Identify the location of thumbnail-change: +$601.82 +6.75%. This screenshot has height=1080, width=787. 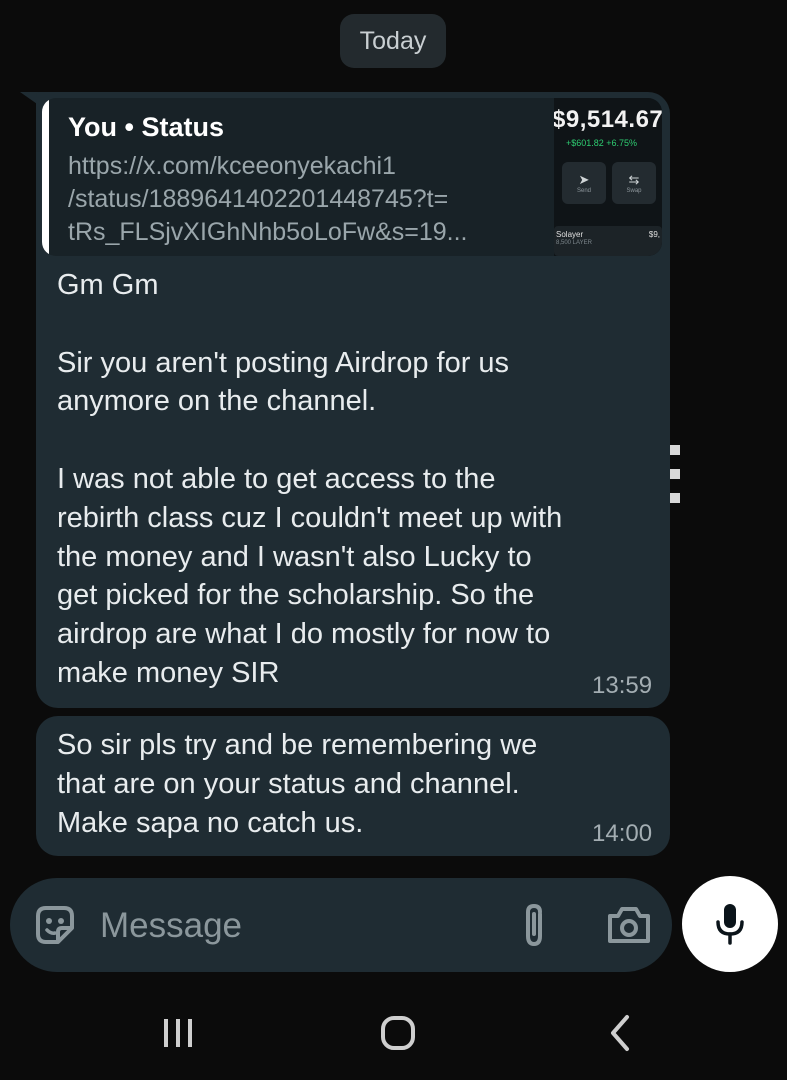
(602, 143).